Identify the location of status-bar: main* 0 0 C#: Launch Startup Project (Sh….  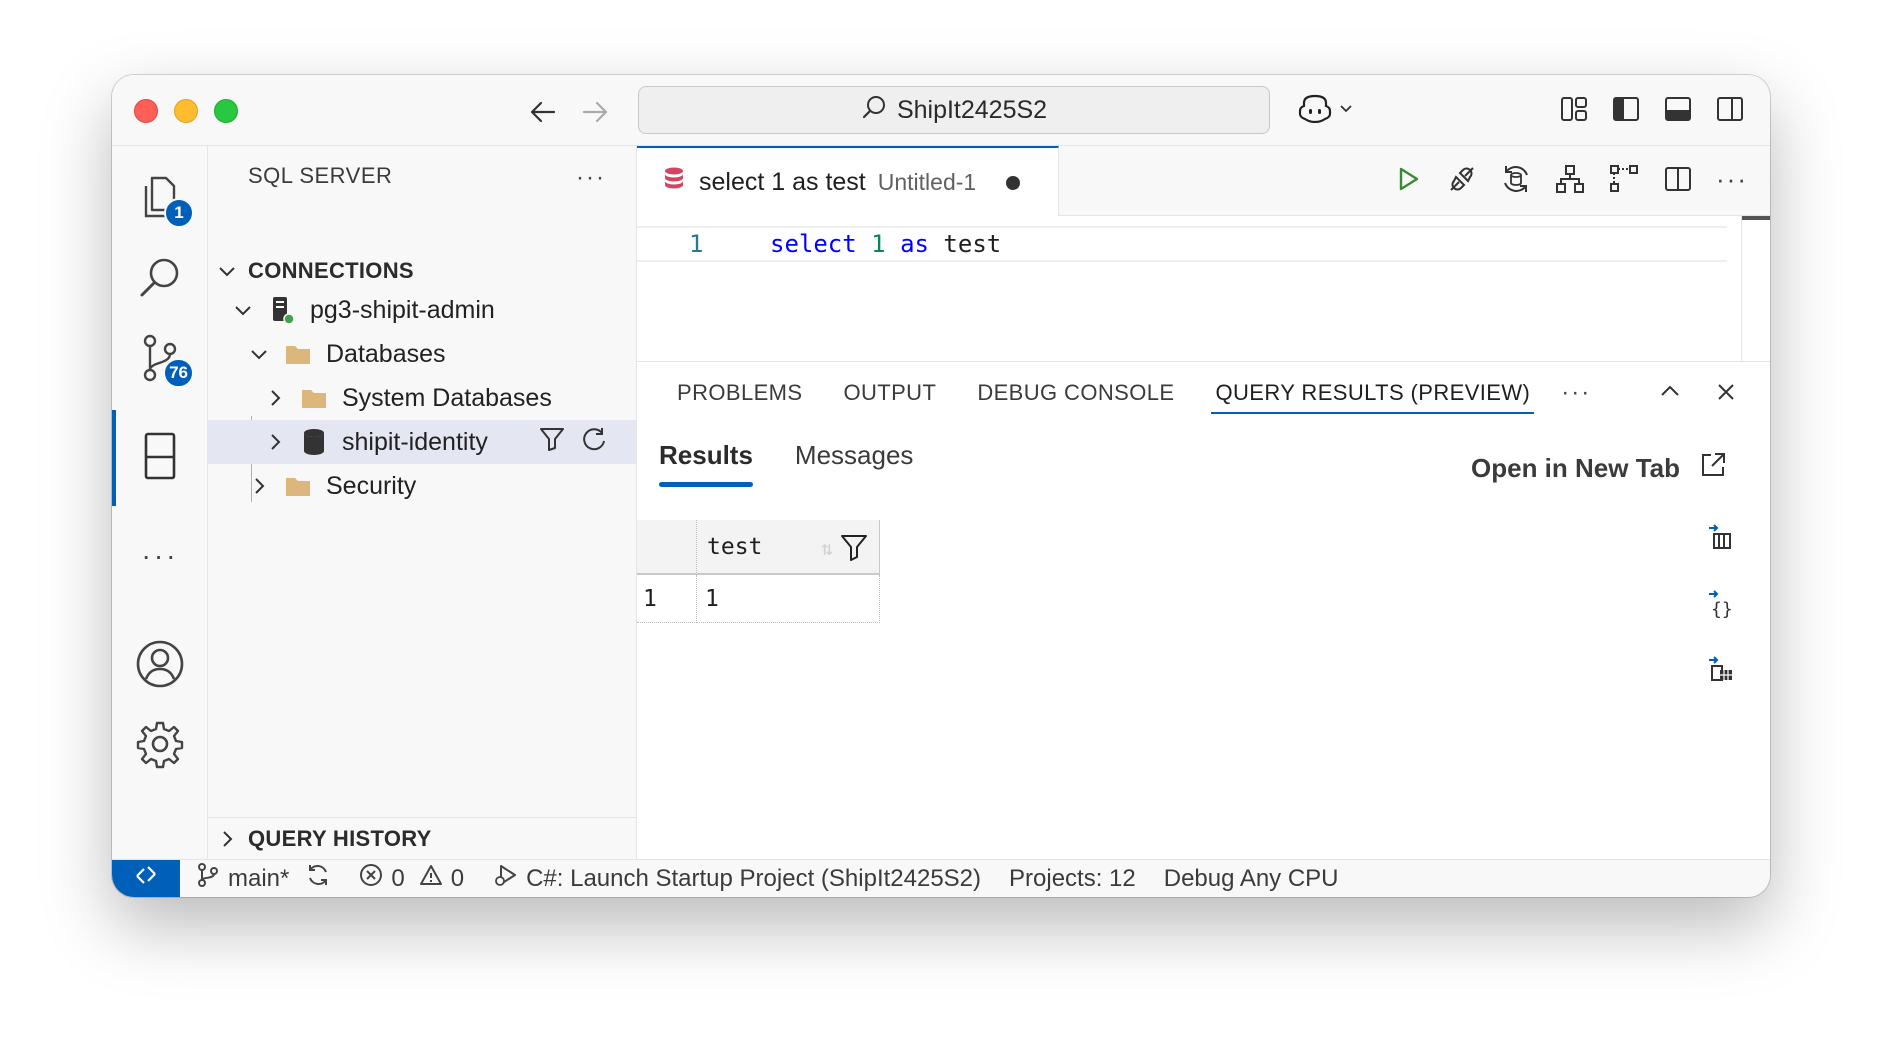
(941, 878).